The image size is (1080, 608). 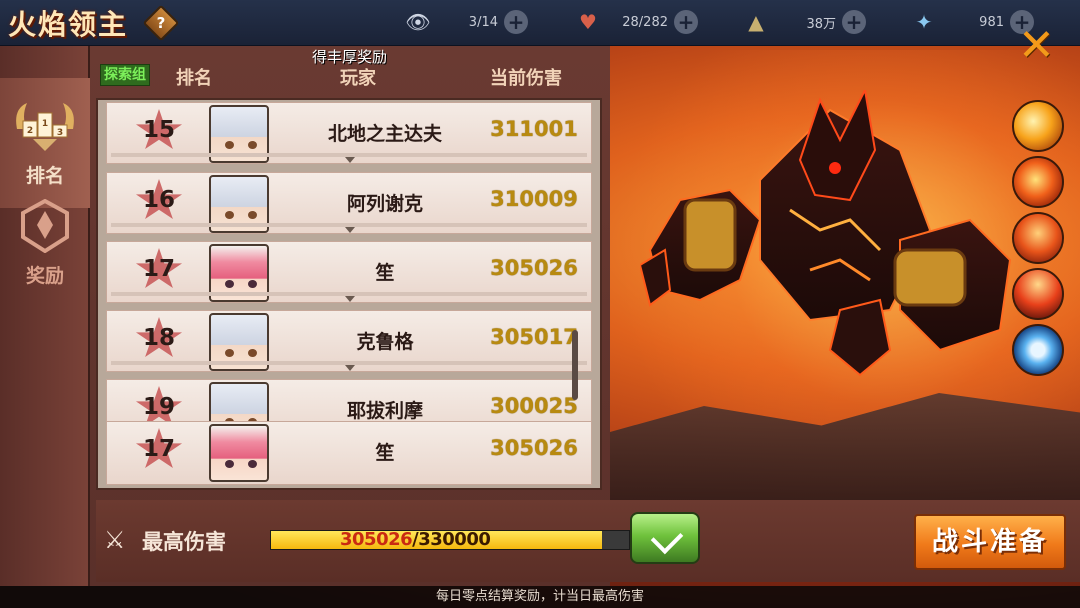 I want to click on fire-claw-skill-icon, so click(x=1038, y=238).